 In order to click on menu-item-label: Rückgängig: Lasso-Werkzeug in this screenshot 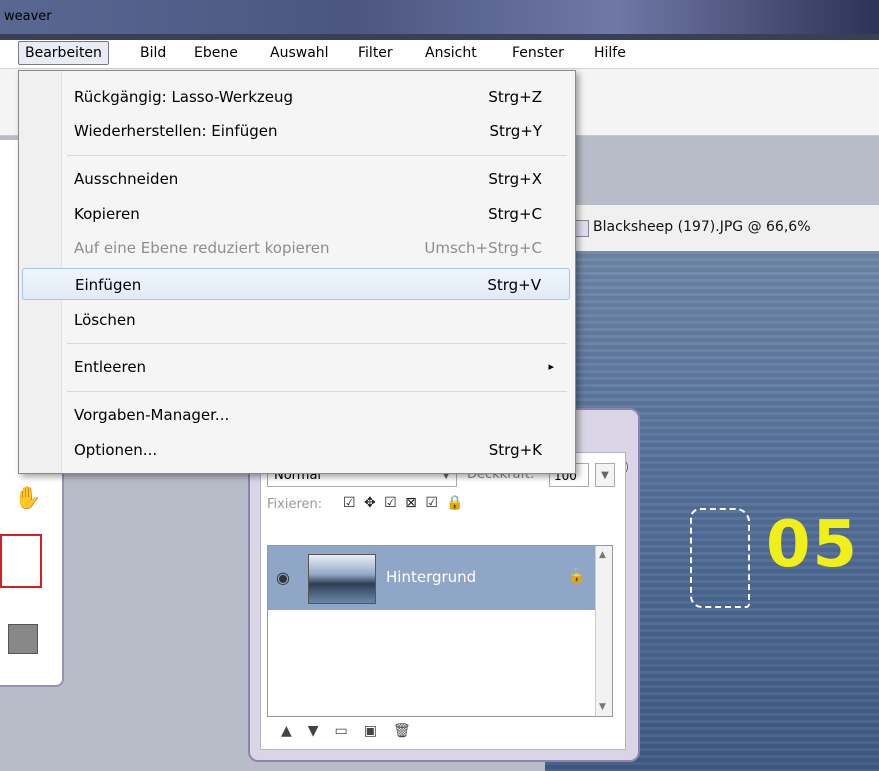, I will do `click(184, 97)`.